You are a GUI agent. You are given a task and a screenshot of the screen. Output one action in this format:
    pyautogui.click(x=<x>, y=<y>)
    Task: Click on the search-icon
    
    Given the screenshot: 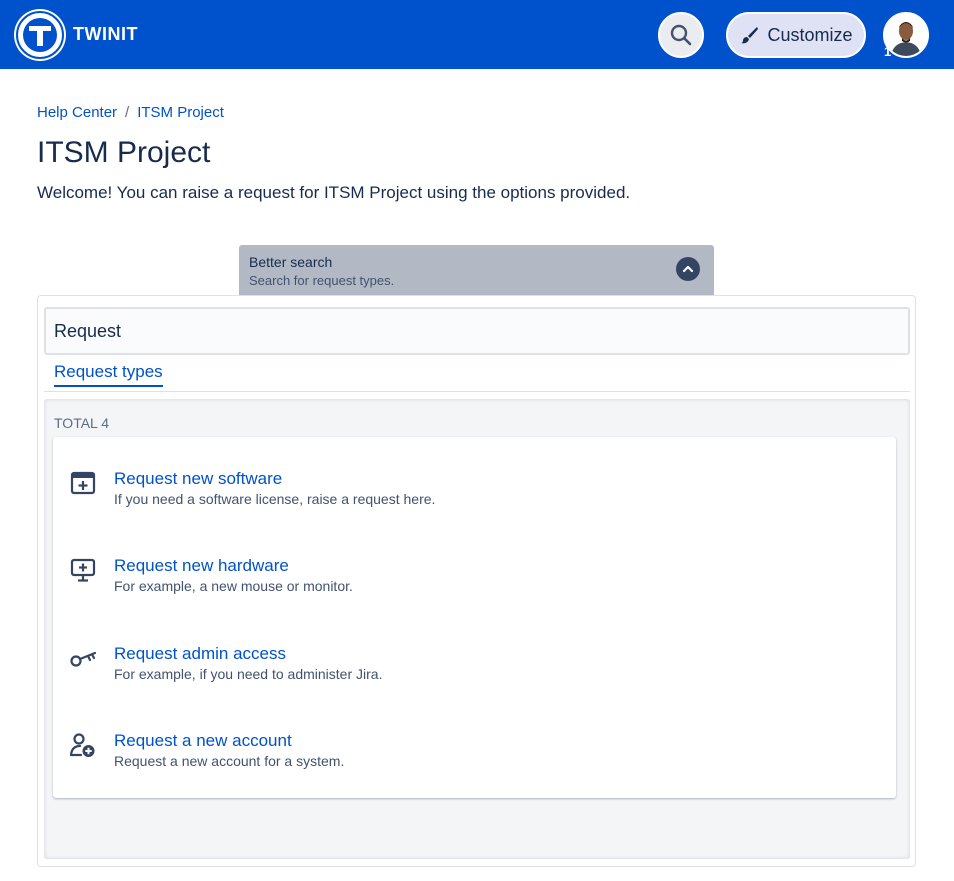 What is the action you would take?
    pyautogui.click(x=681, y=35)
    